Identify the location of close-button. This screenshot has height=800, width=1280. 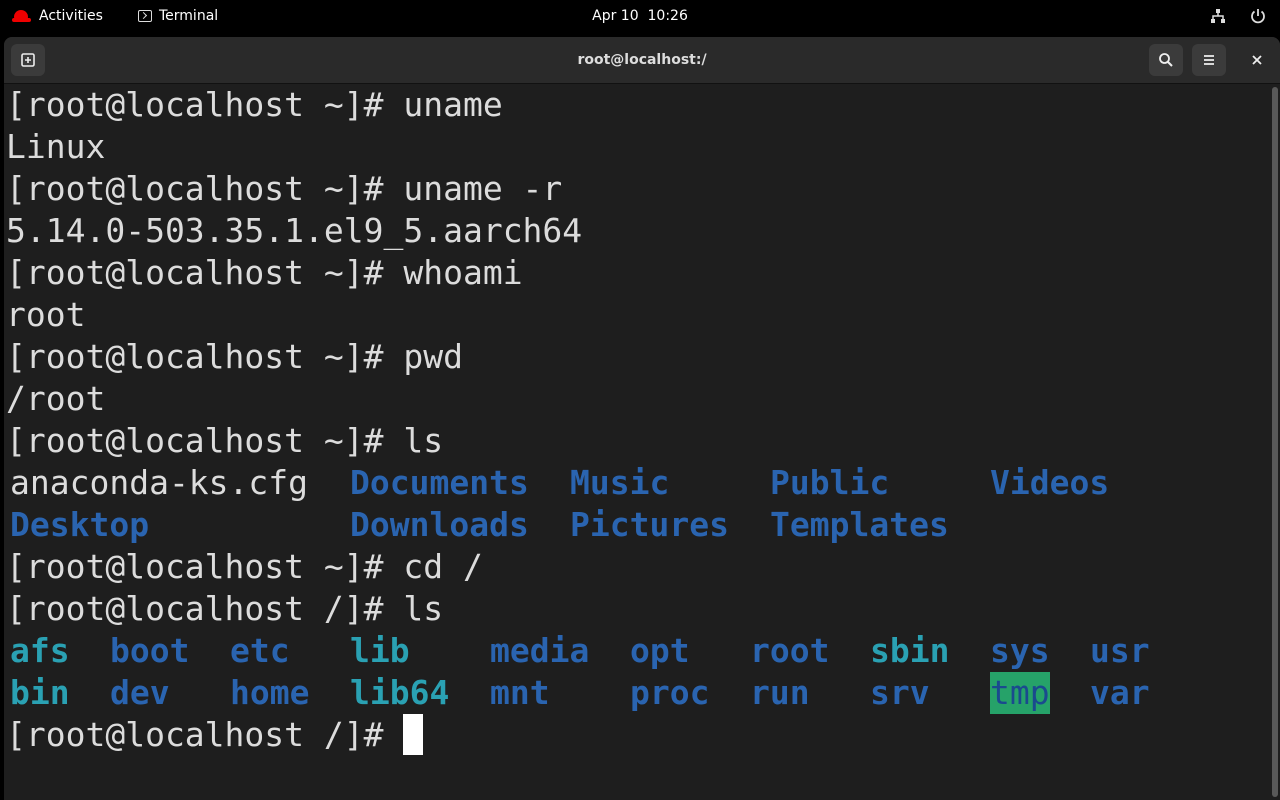
(1257, 60).